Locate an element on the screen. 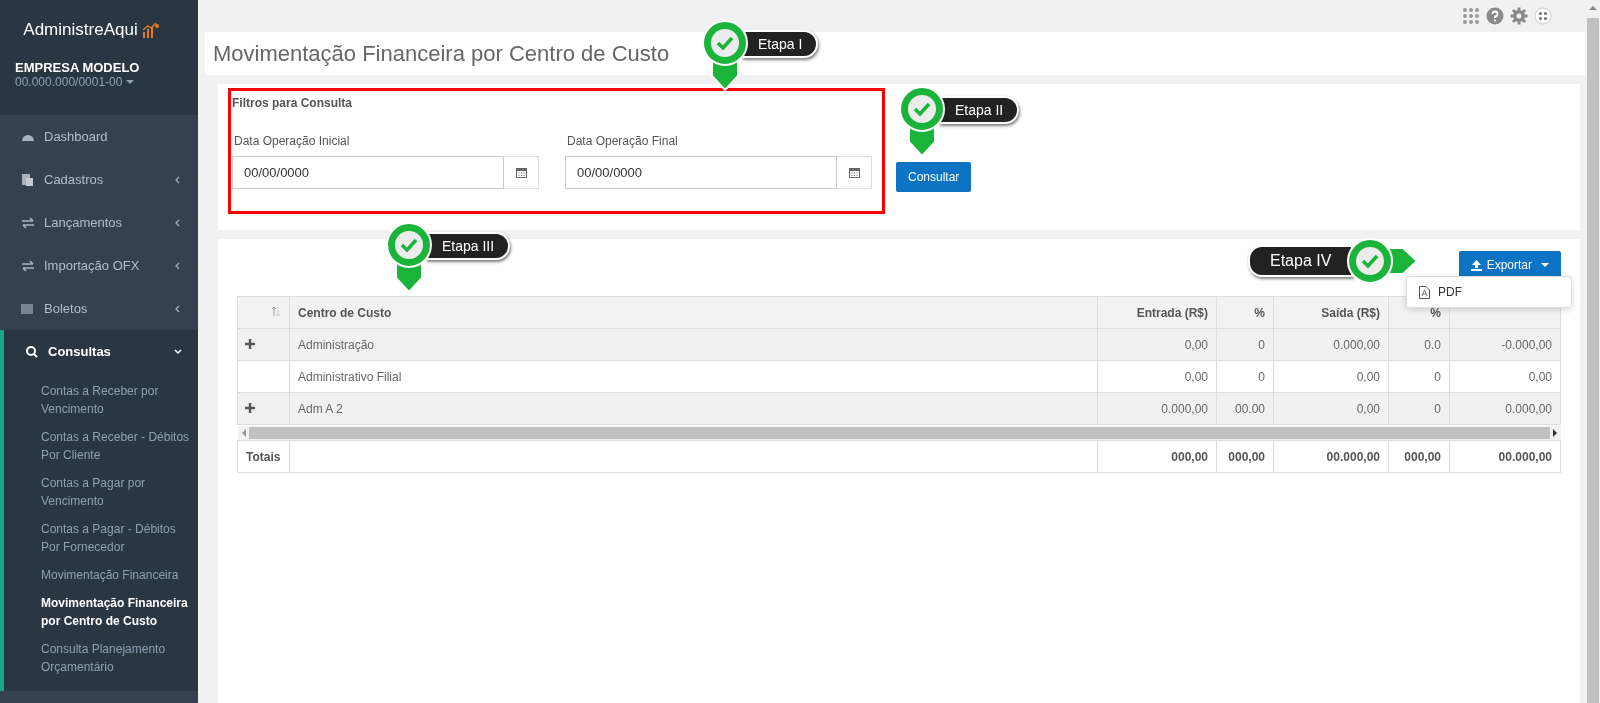 The width and height of the screenshot is (1600, 703). help-icon is located at coordinates (1495, 16).